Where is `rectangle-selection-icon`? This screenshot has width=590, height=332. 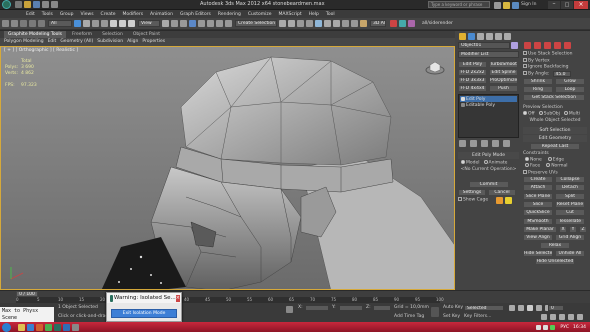 rectangle-selection-icon is located at coordinates (95, 23).